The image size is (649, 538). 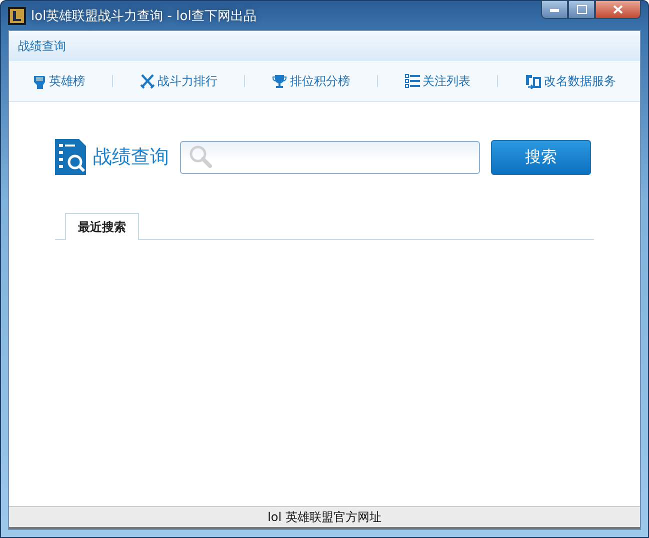 I want to click on search-record-icon, so click(x=70, y=157).